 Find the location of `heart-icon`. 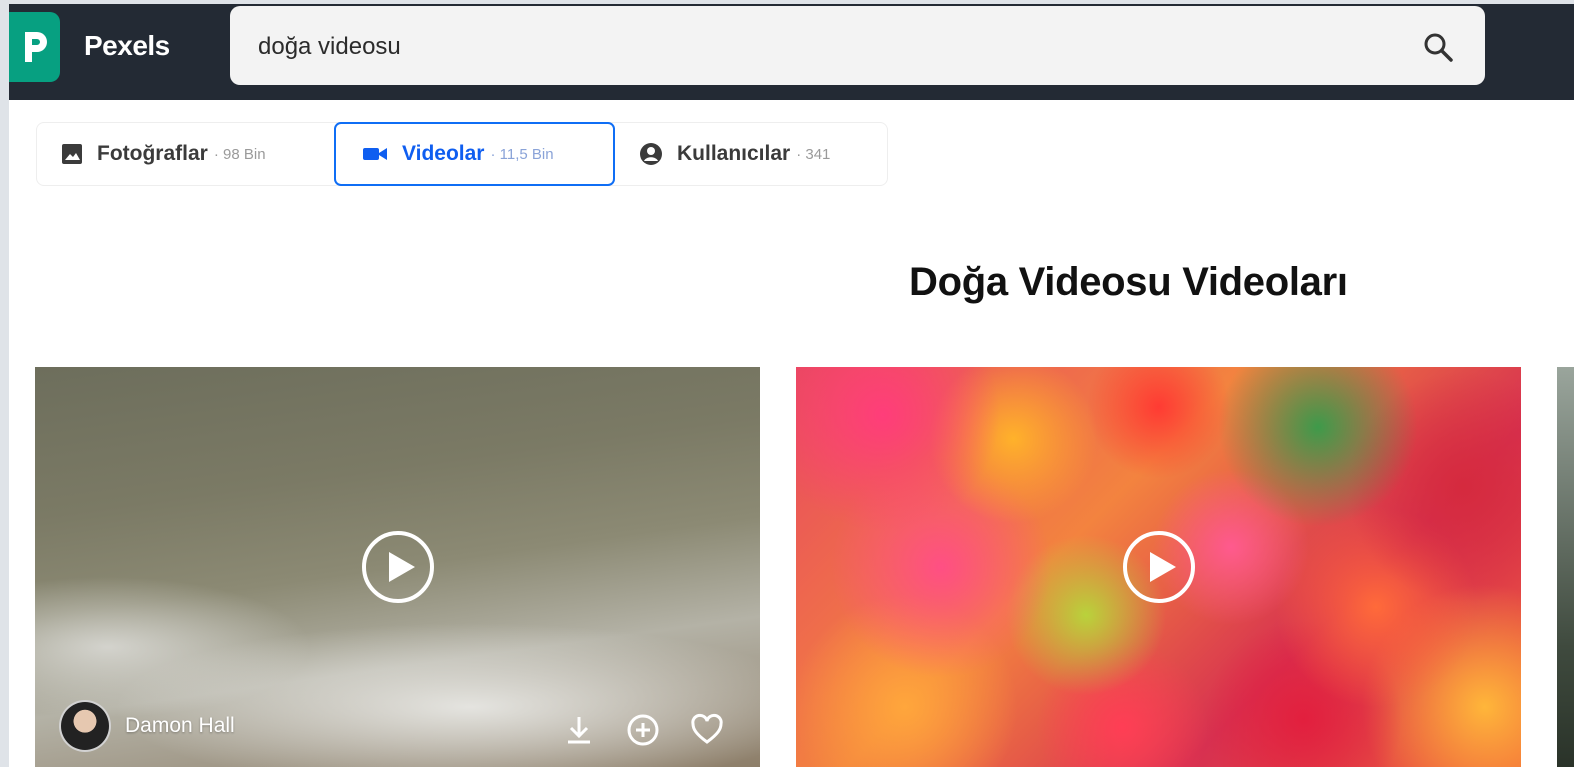

heart-icon is located at coordinates (707, 730).